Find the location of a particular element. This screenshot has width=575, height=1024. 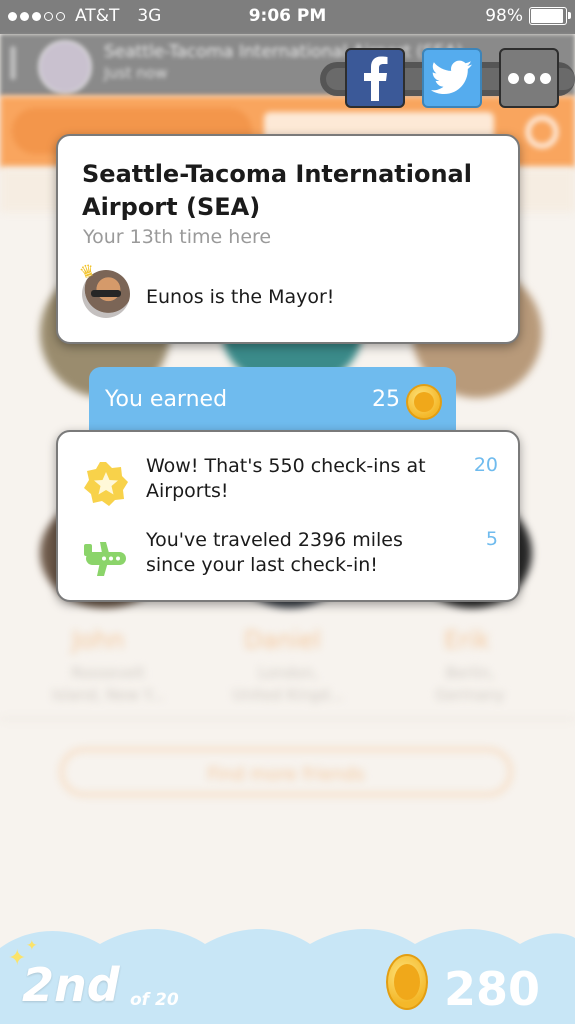

facebook-icon is located at coordinates (376, 78).